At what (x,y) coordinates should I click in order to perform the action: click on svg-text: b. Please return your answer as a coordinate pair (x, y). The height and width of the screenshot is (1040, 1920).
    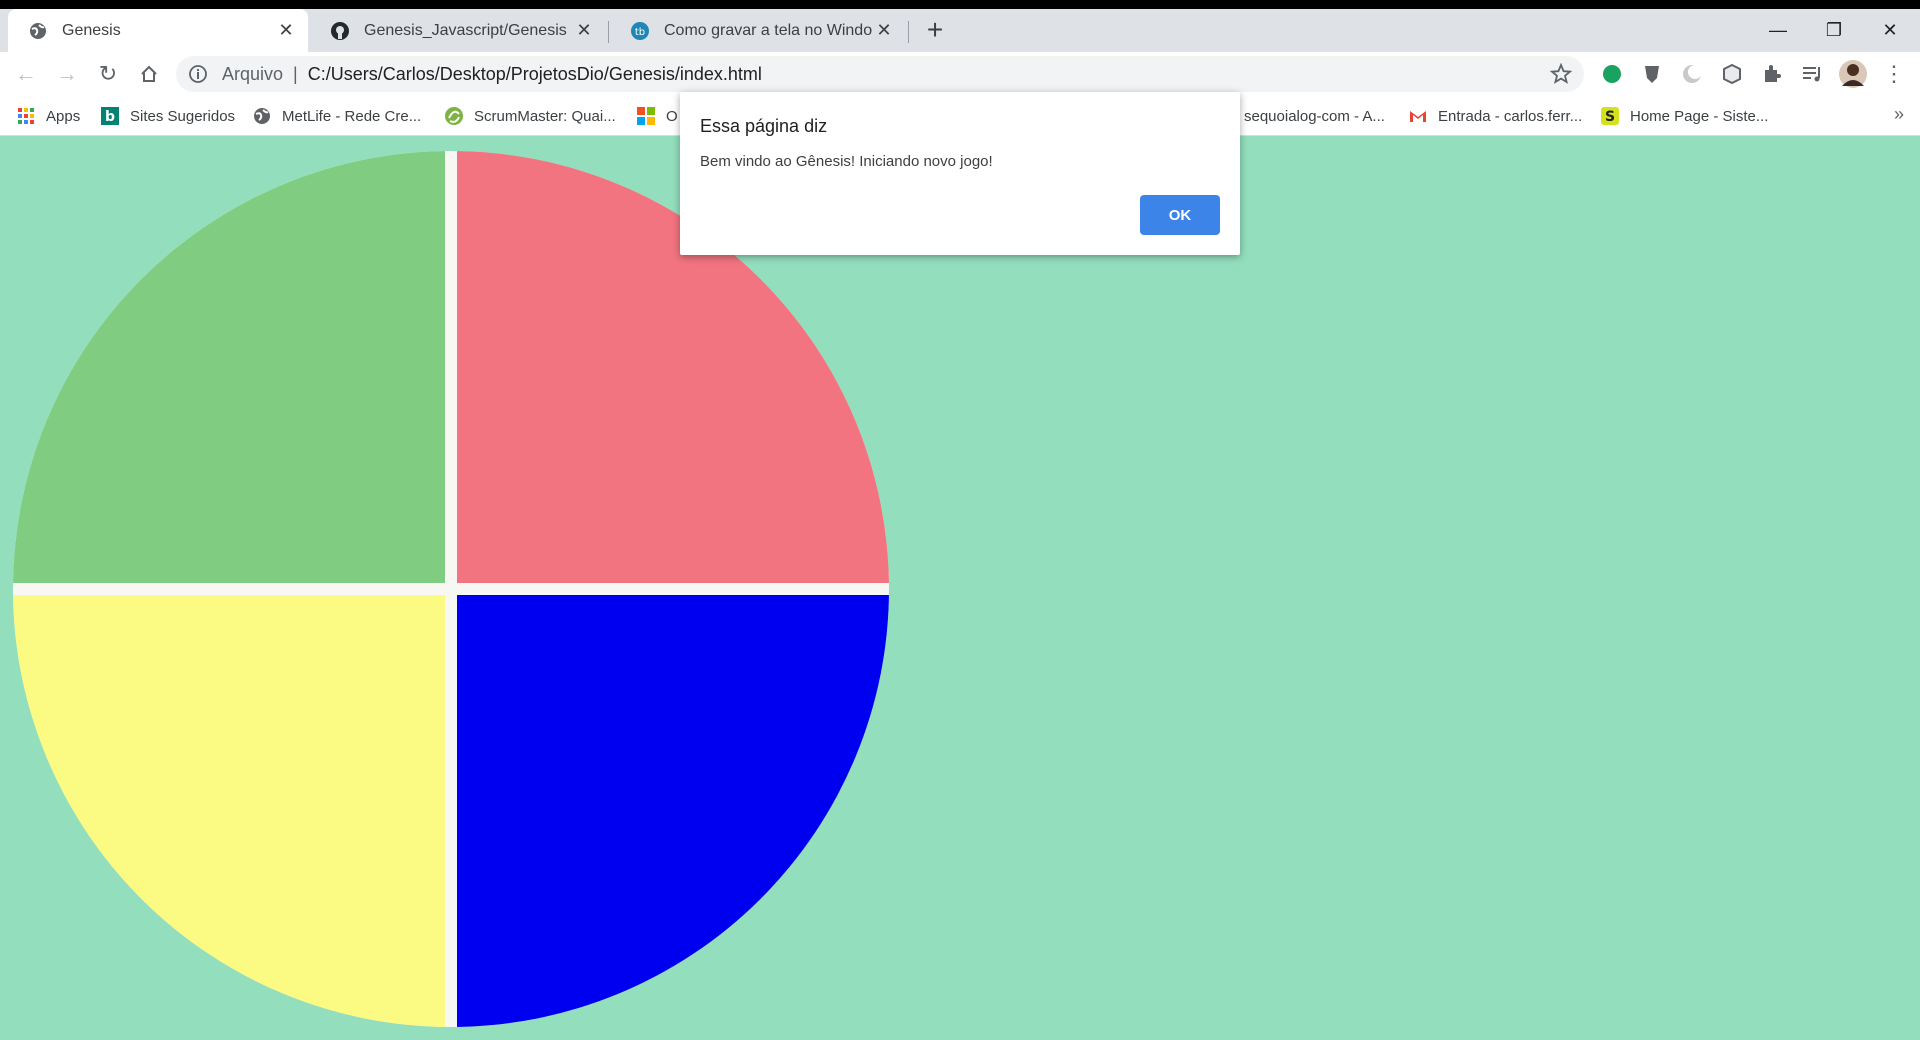
    Looking at the image, I should click on (110, 117).